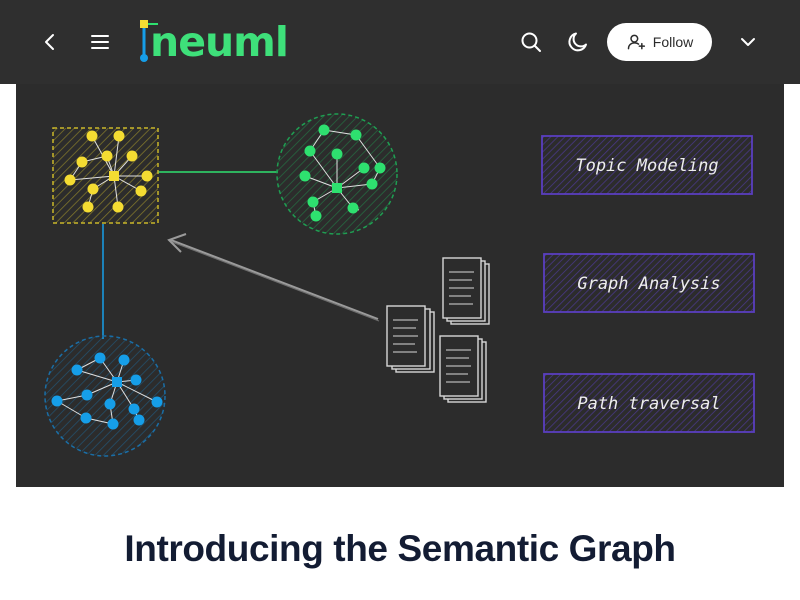 Image resolution: width=800 pixels, height=600 pixels. I want to click on search-icon, so click(531, 42).